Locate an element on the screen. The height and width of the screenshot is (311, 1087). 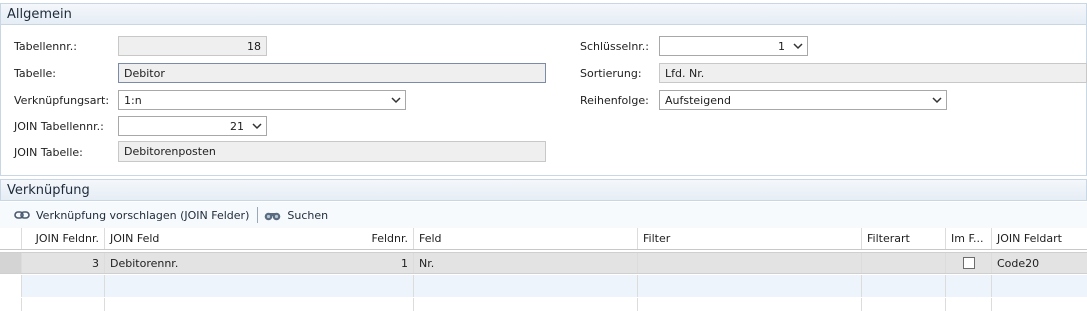
column-header-filter: Filter is located at coordinates (750, 238).